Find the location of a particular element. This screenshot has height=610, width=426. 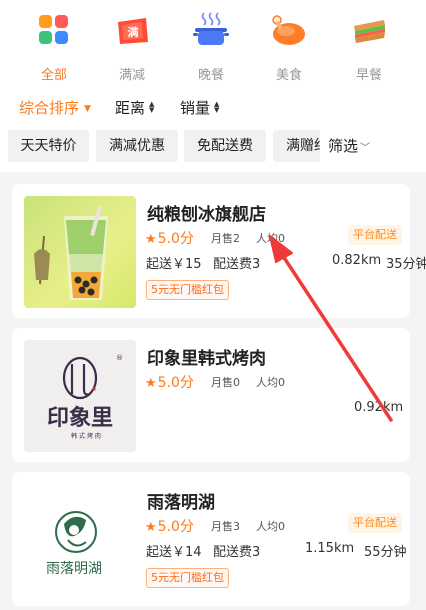

distance: 0.82km is located at coordinates (357, 260).